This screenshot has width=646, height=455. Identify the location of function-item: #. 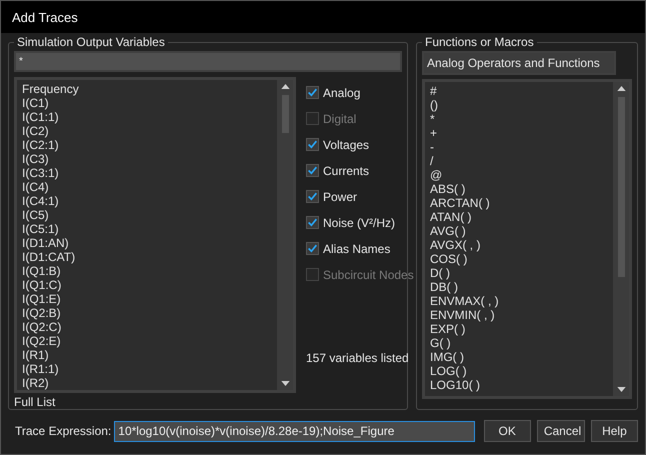
(521, 91).